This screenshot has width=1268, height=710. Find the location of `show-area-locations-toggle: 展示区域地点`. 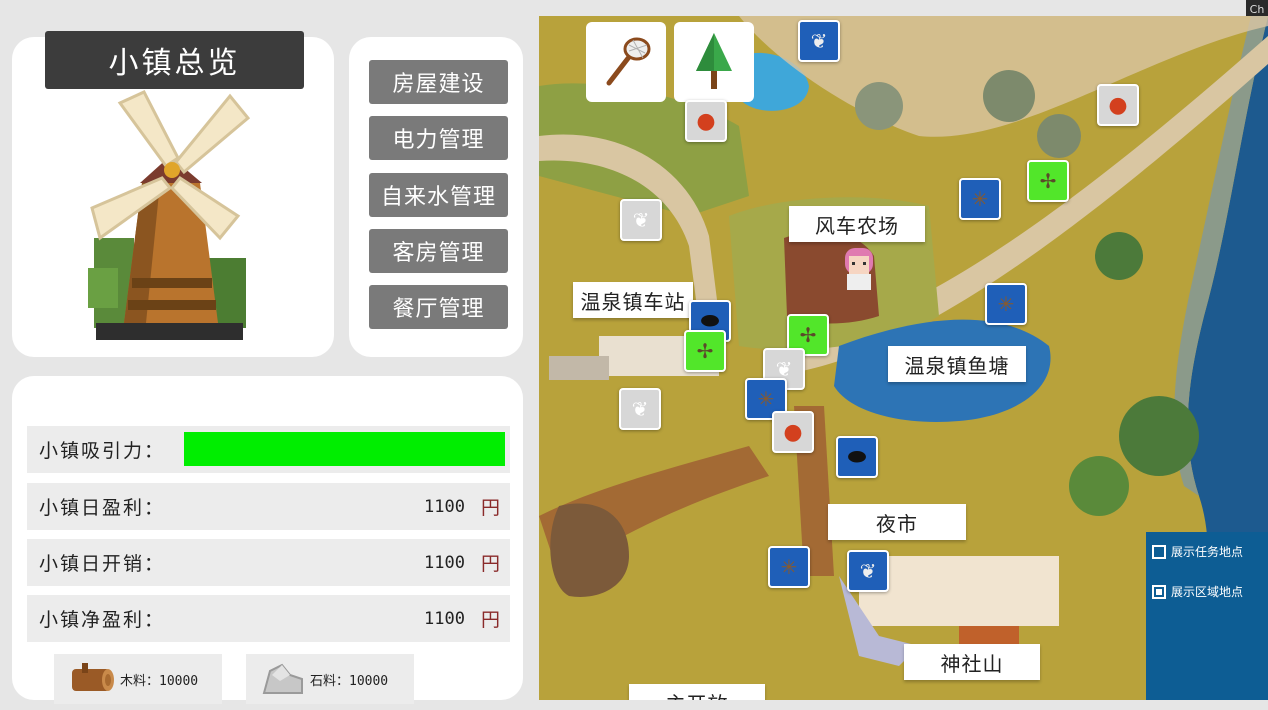

show-area-locations-toggle: 展示区域地点 is located at coordinates (1197, 591).